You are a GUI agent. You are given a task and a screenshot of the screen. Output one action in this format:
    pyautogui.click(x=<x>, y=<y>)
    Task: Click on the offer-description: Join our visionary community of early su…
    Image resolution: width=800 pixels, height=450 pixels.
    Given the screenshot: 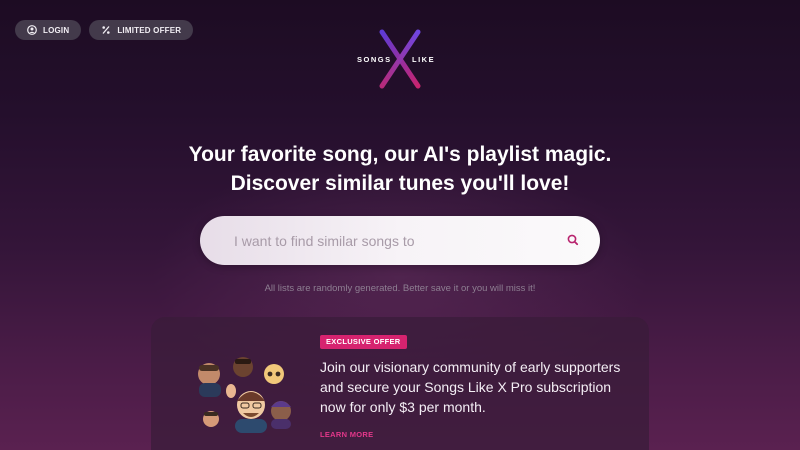 What is the action you would take?
    pyautogui.click(x=470, y=387)
    